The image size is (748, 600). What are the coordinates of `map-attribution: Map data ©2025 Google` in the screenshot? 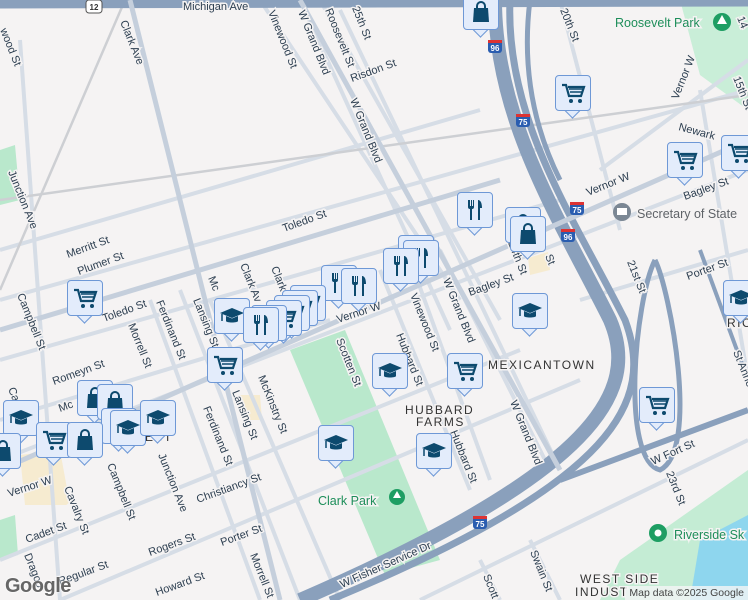 It's located at (686, 593).